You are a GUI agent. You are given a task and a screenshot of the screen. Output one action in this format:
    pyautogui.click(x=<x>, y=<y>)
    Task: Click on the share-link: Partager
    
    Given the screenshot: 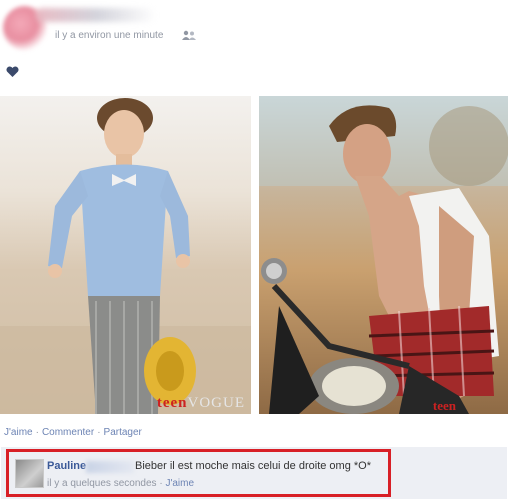 What is the action you would take?
    pyautogui.click(x=123, y=432)
    